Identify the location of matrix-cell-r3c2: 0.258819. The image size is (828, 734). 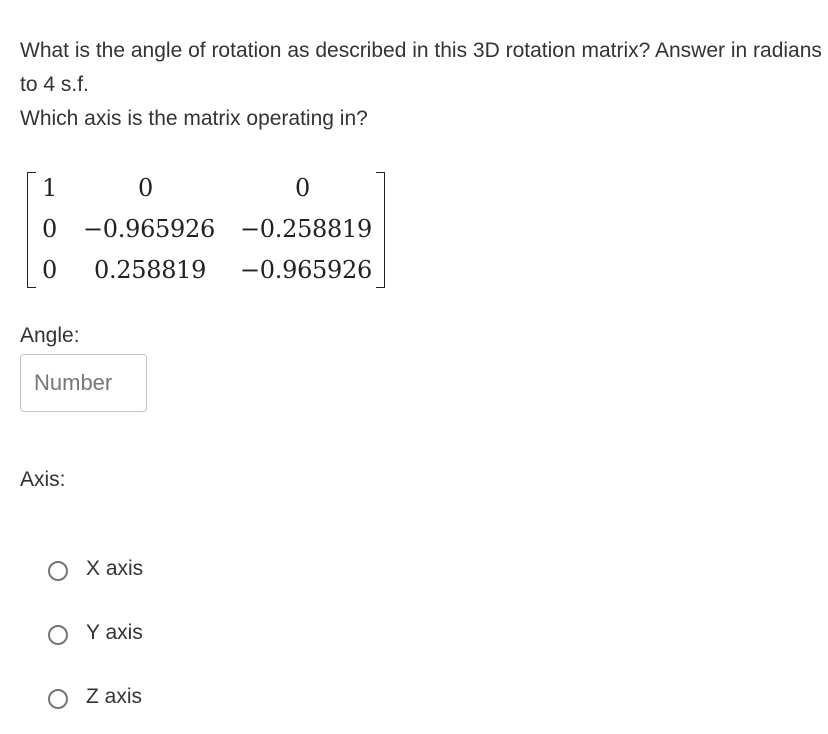
(150, 270).